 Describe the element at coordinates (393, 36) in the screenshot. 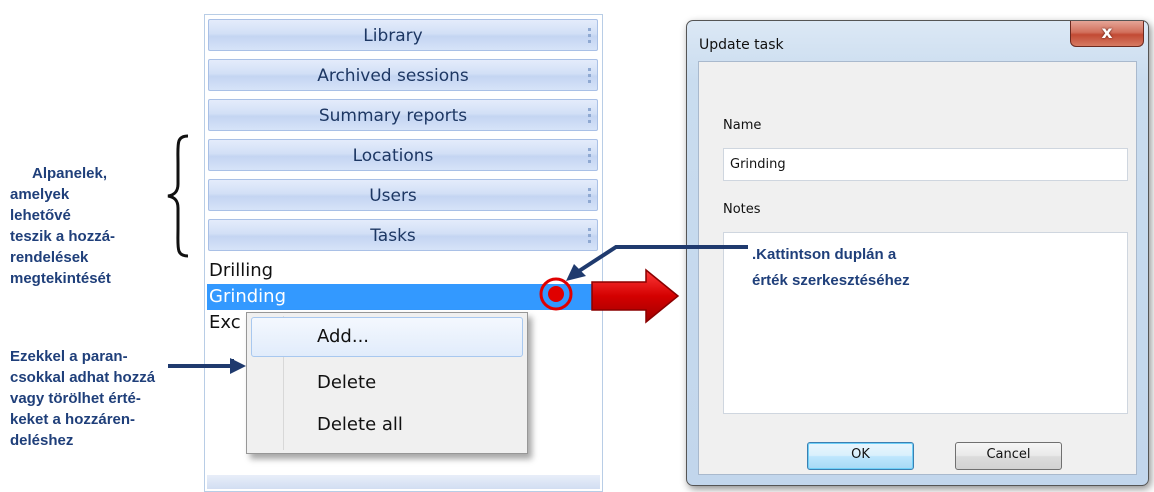

I see `subpanel-header-label: Library` at that location.